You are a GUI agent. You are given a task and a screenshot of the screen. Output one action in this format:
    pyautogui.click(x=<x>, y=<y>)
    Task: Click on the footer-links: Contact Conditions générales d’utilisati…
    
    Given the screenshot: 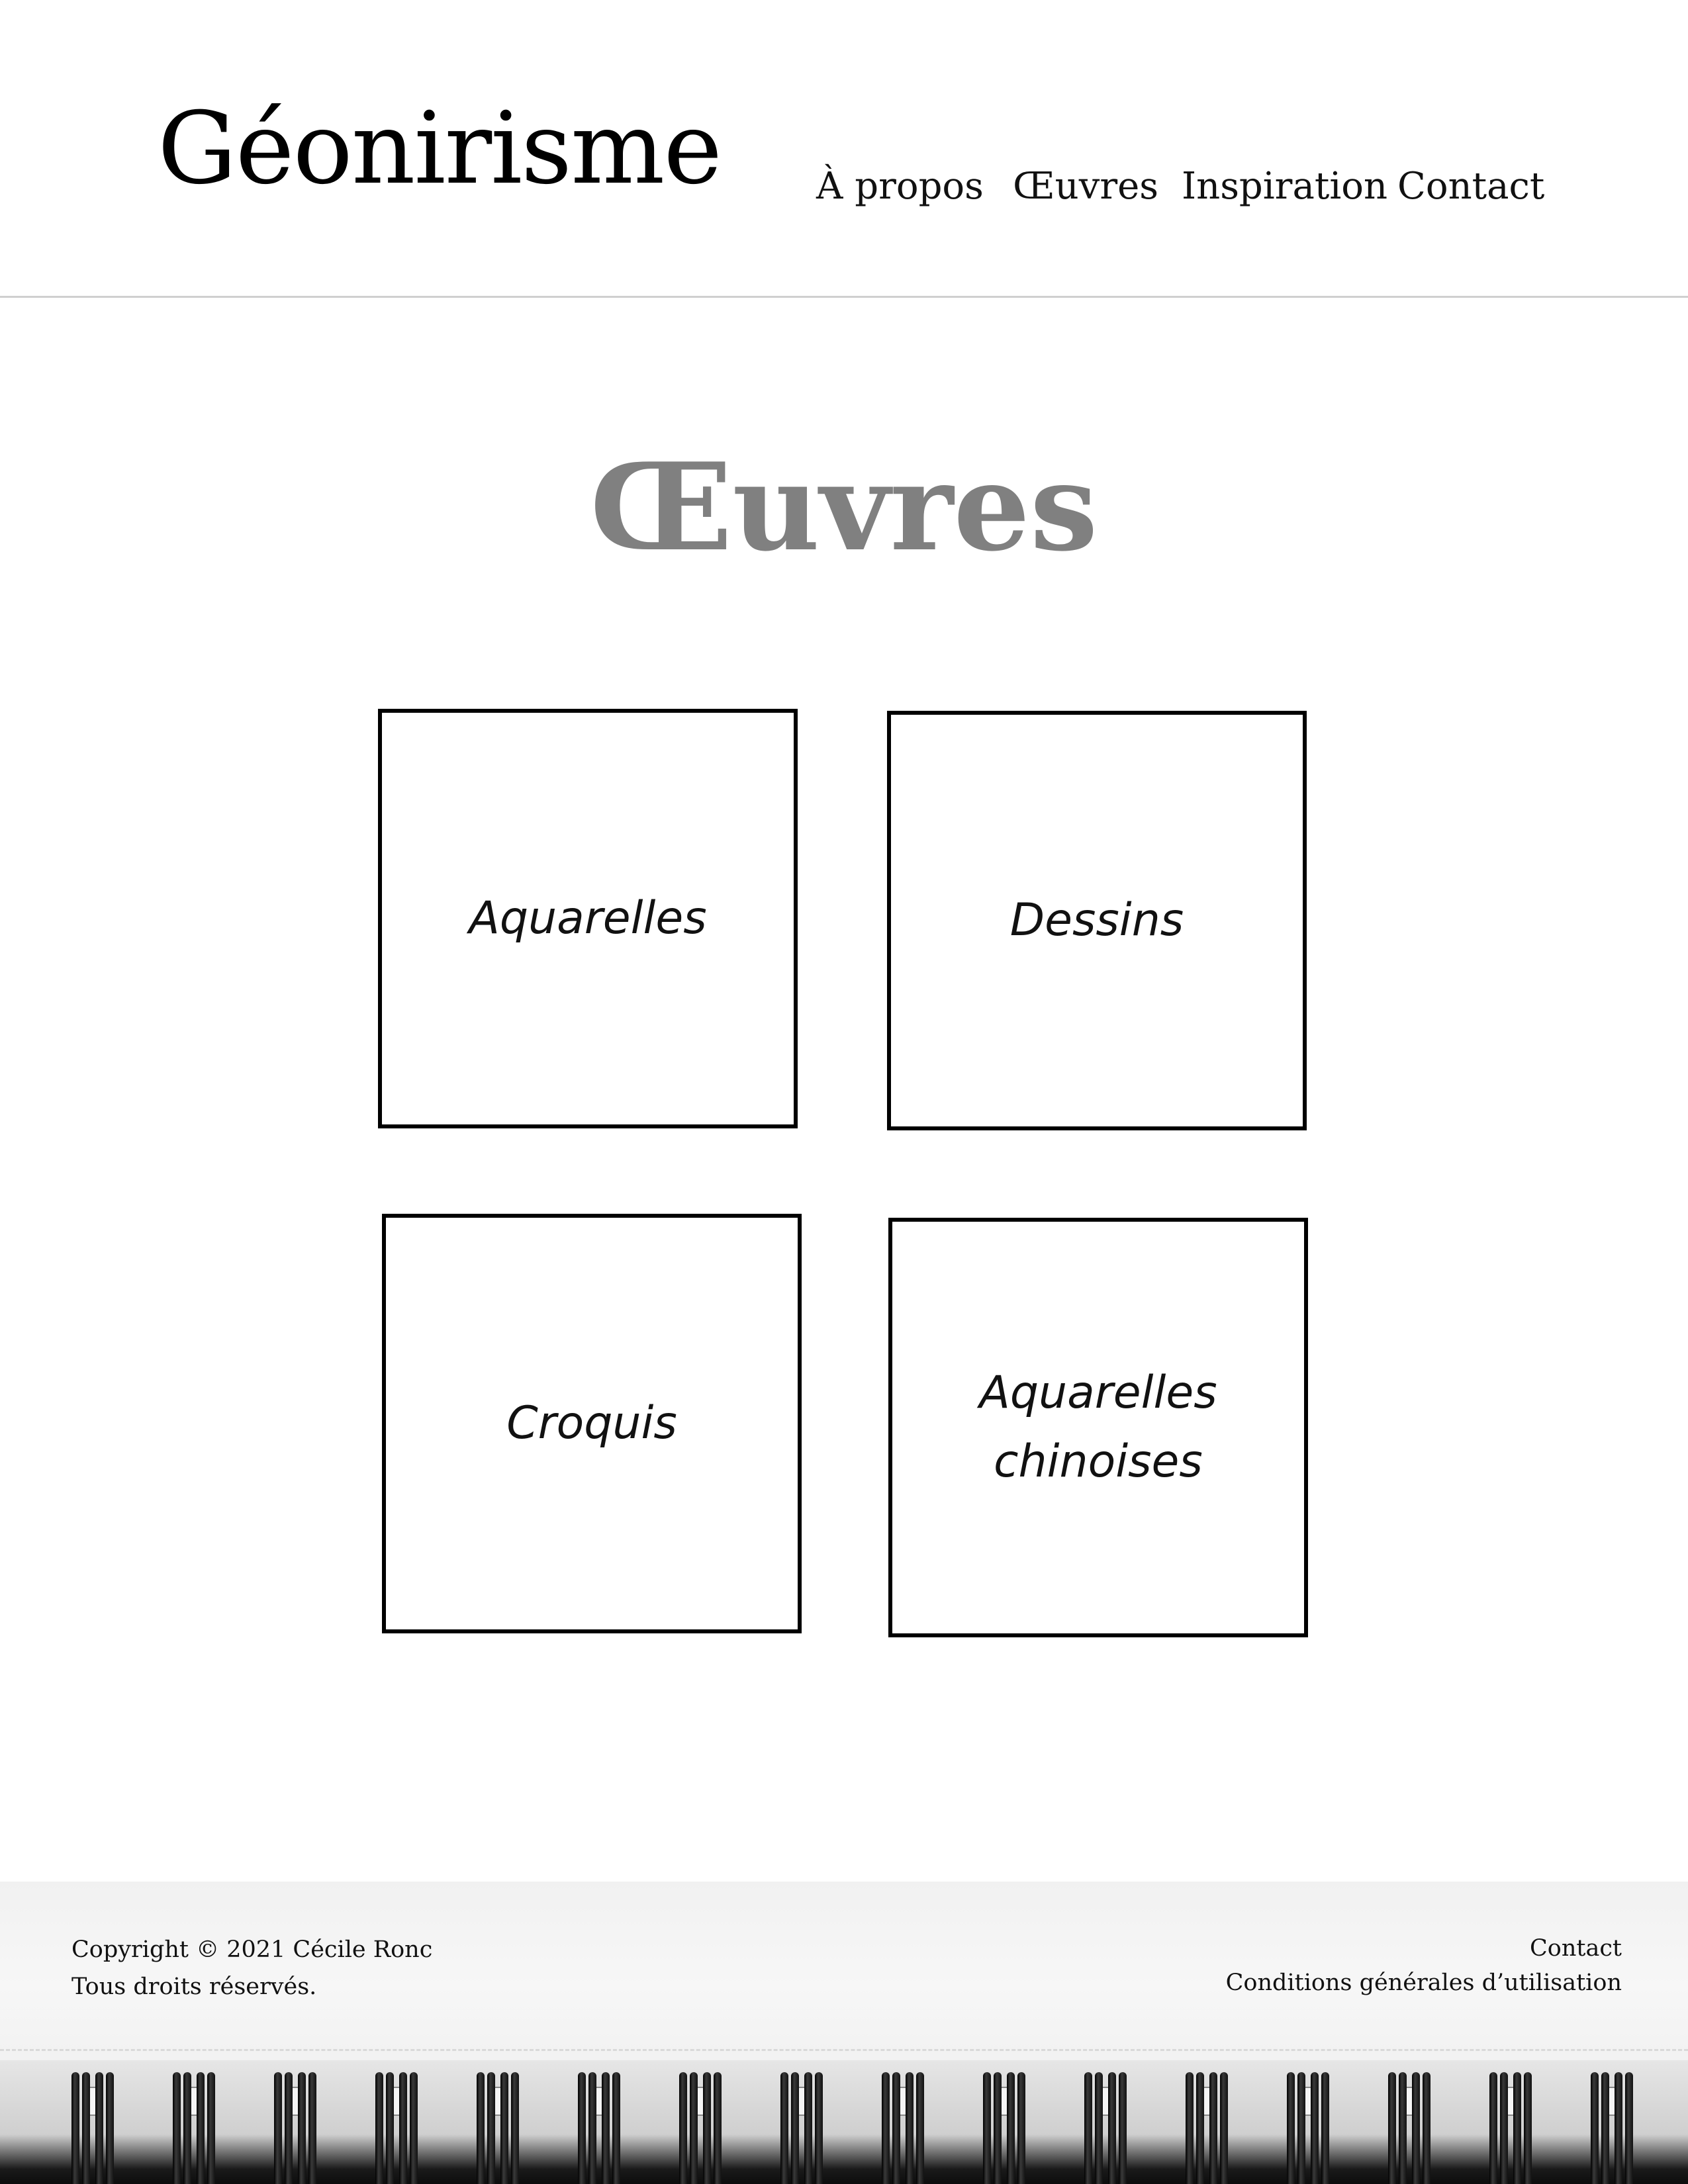 What is the action you would take?
    pyautogui.click(x=1424, y=1965)
    